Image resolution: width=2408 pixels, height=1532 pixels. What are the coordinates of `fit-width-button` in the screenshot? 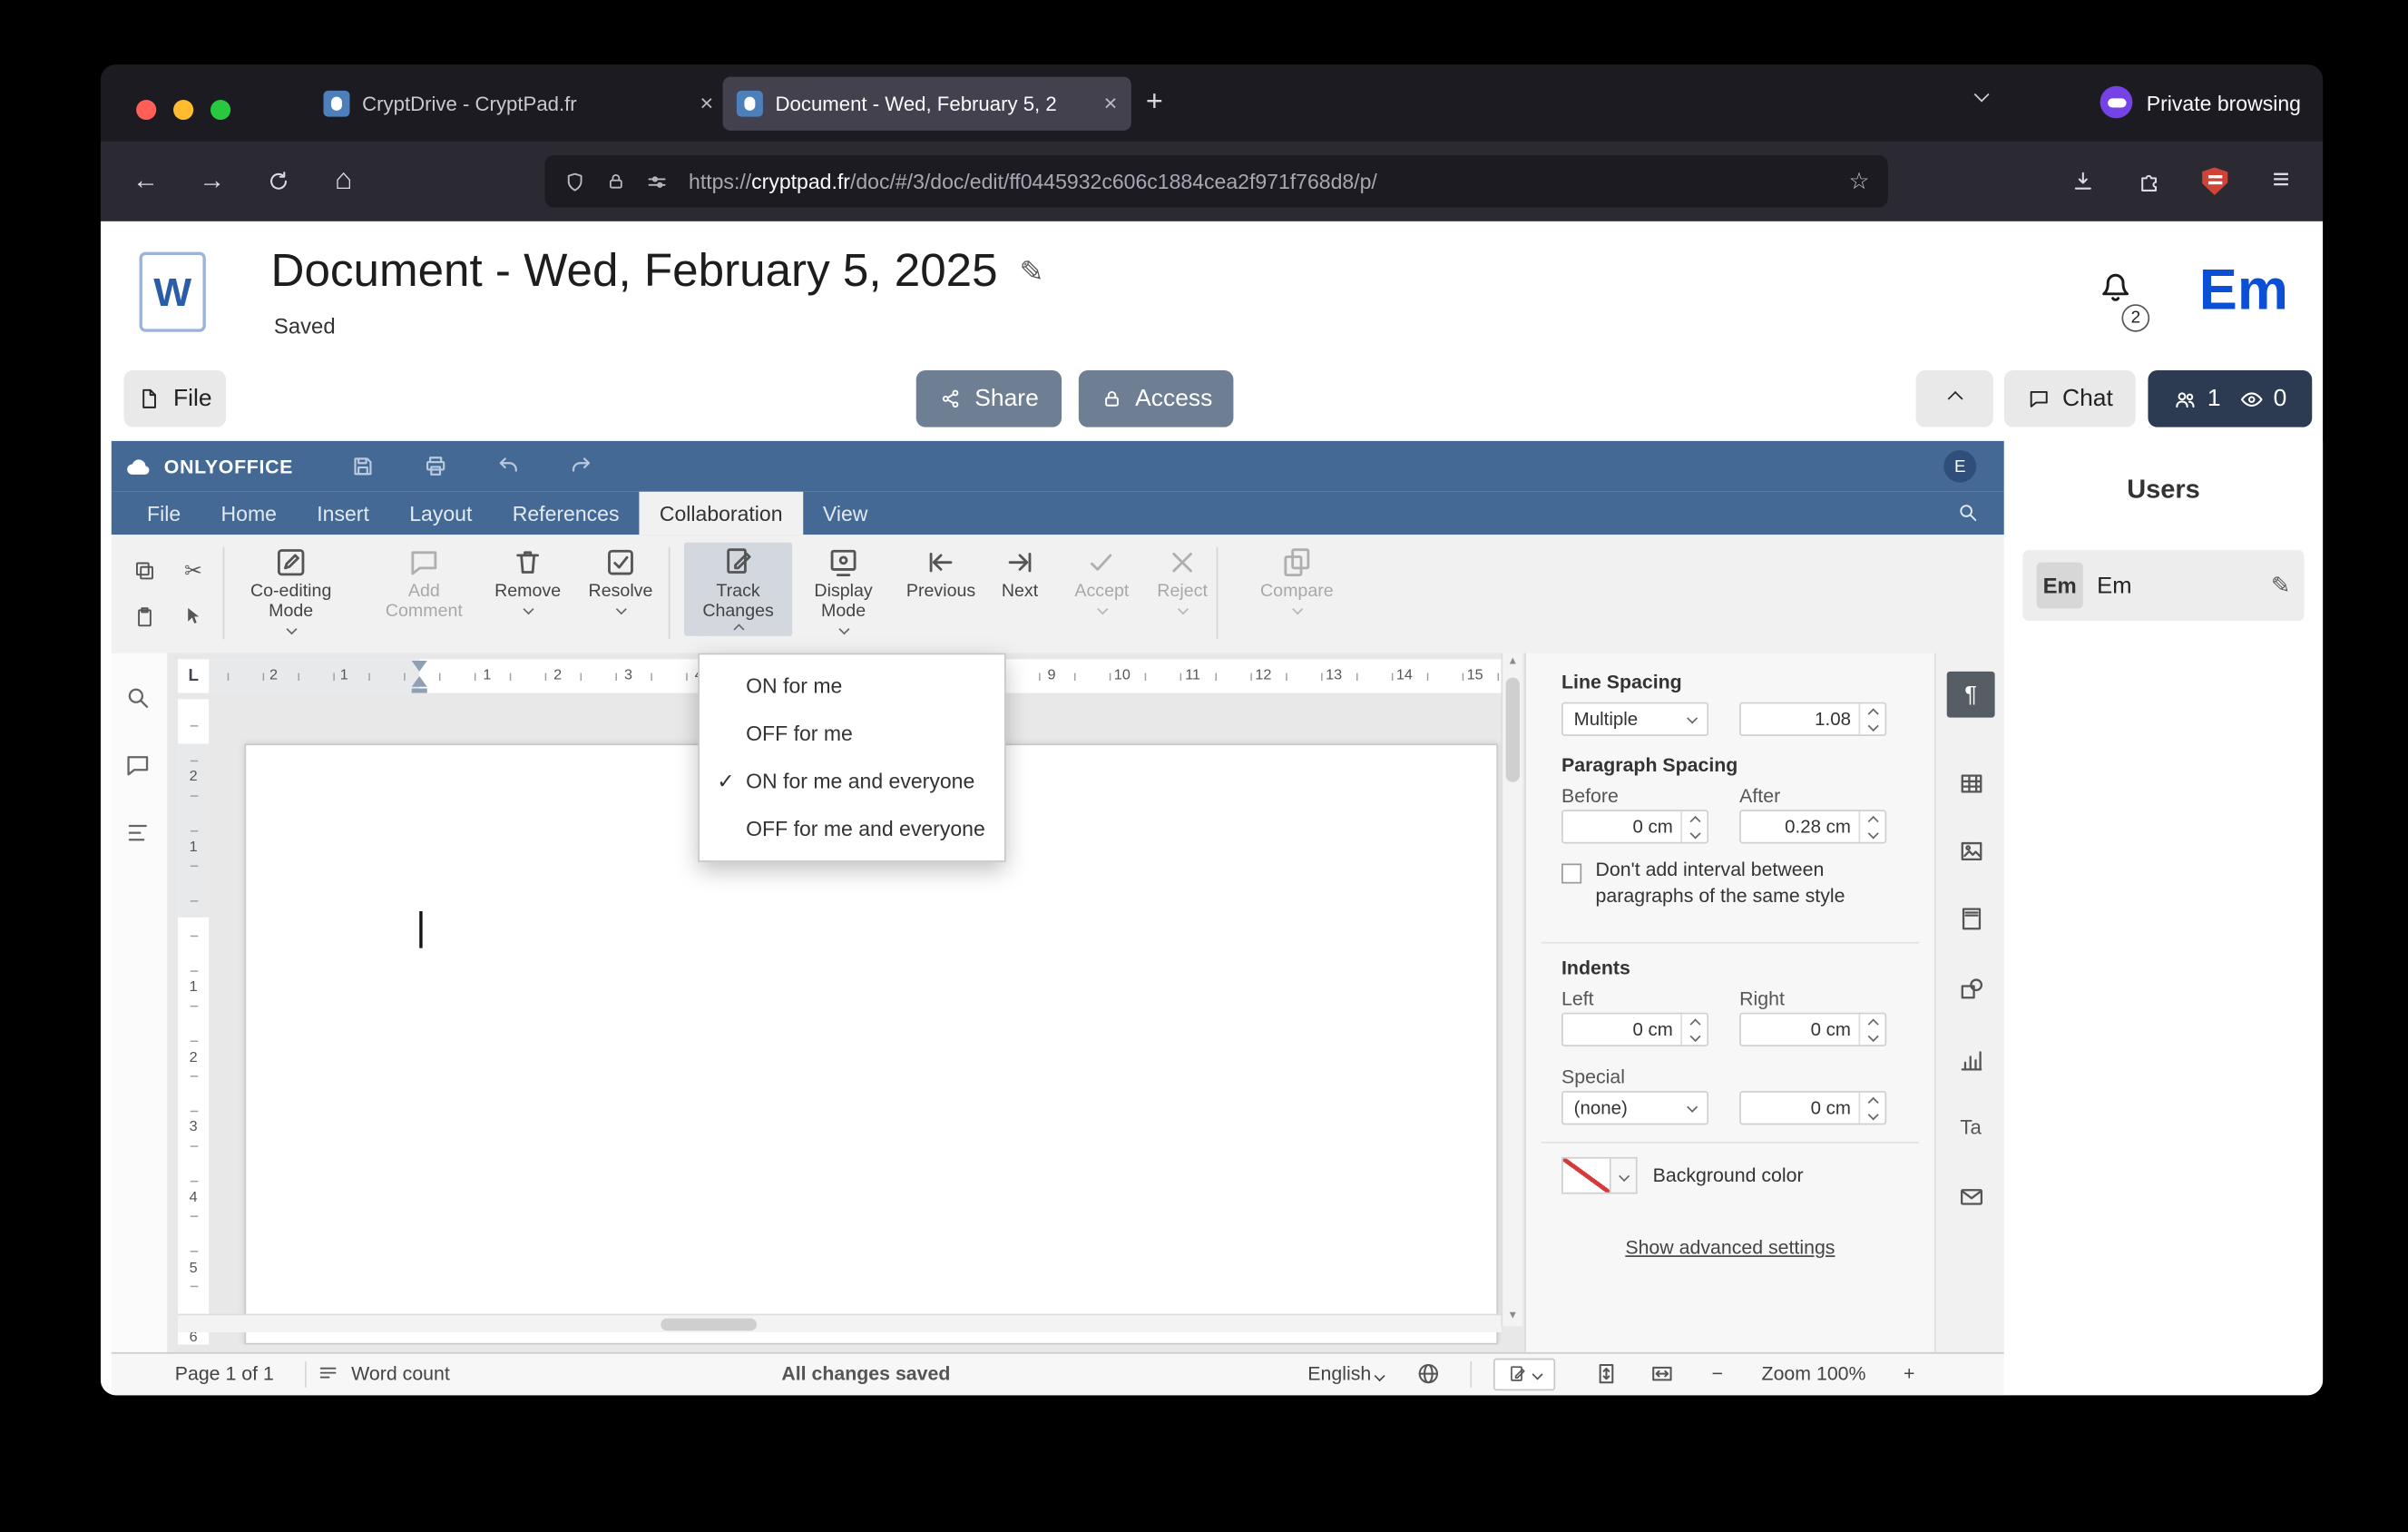 It's located at (1662, 1373).